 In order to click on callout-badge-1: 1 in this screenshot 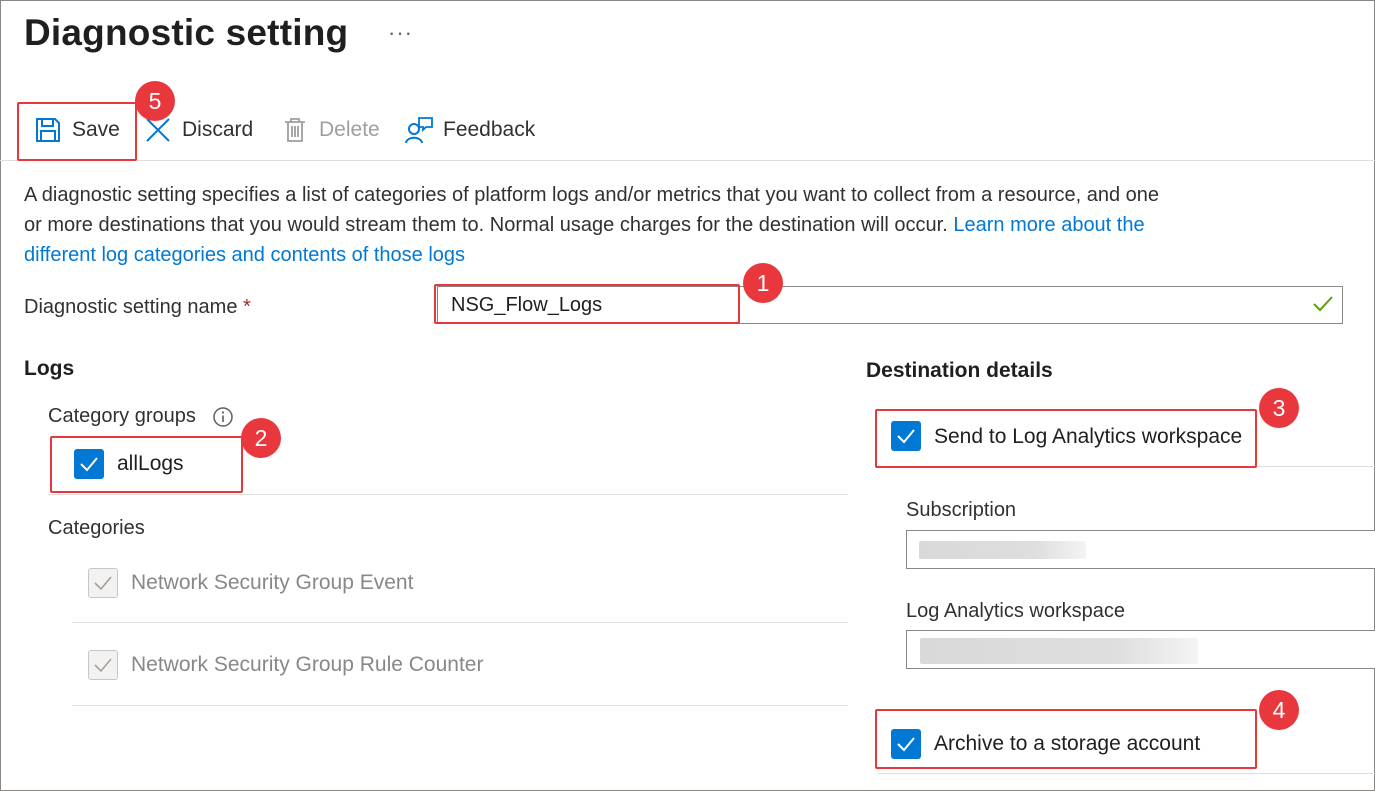, I will do `click(763, 283)`.